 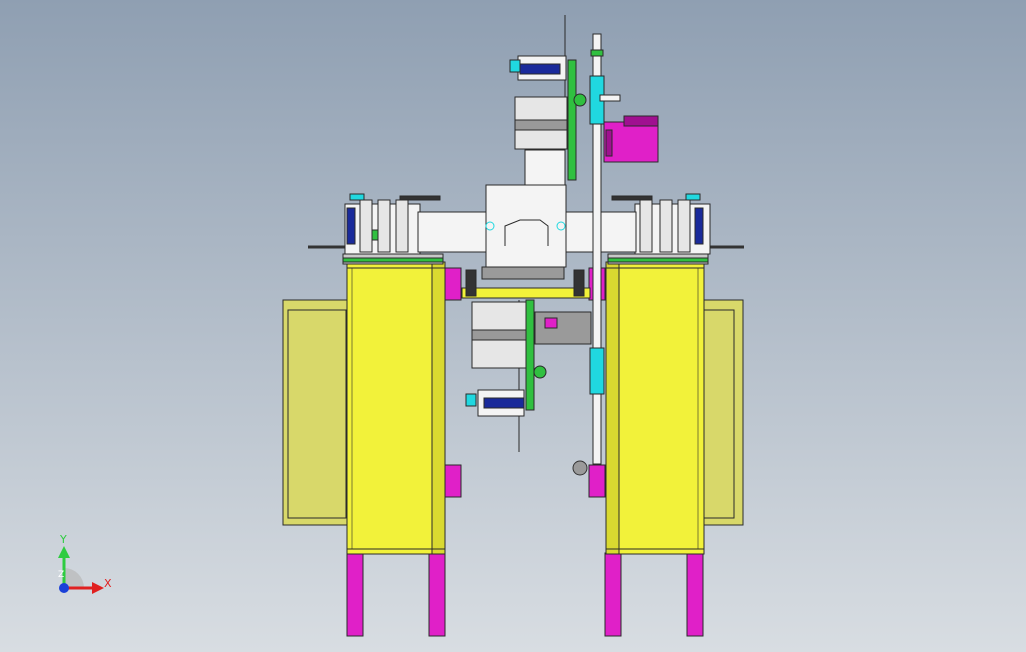 I want to click on magenta-motor, so click(x=631, y=139).